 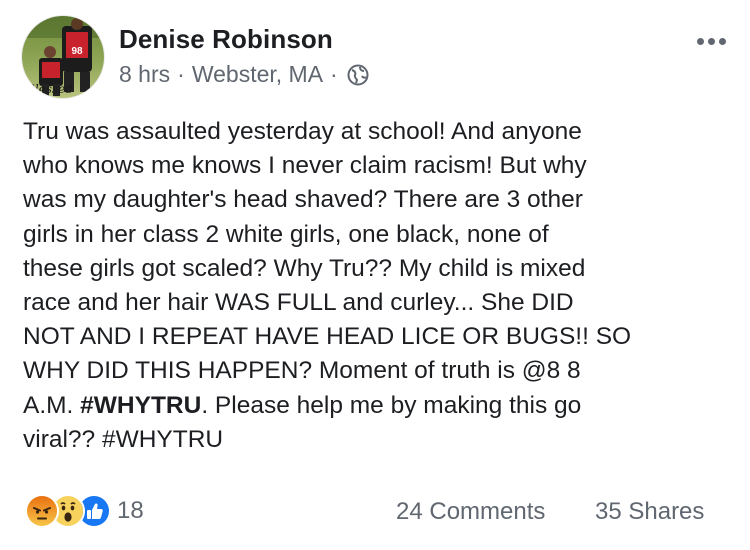 I want to click on shares-count-link: 35 Shares, so click(x=649, y=512).